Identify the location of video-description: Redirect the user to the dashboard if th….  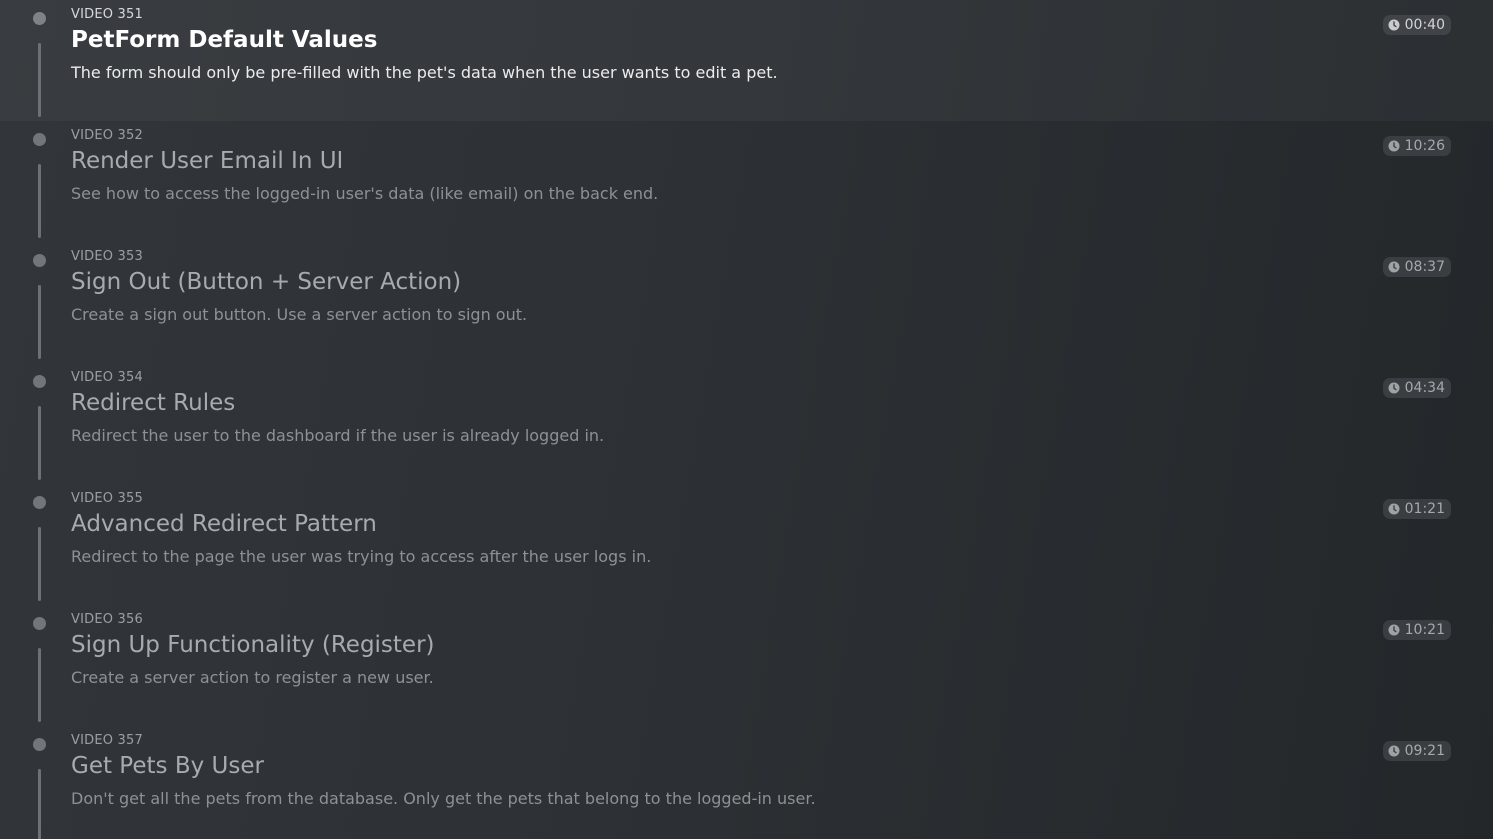
(338, 435).